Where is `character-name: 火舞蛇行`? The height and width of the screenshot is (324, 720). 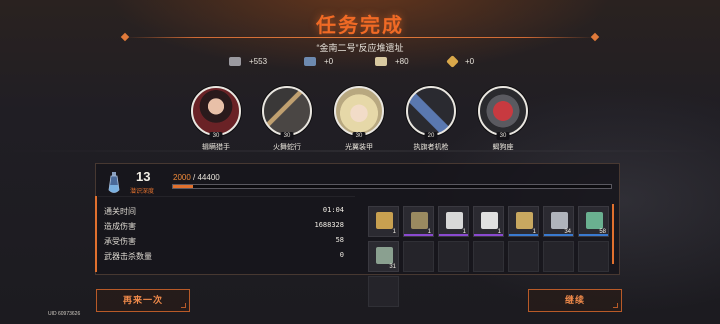 character-name: 火舞蛇行 is located at coordinates (287, 147).